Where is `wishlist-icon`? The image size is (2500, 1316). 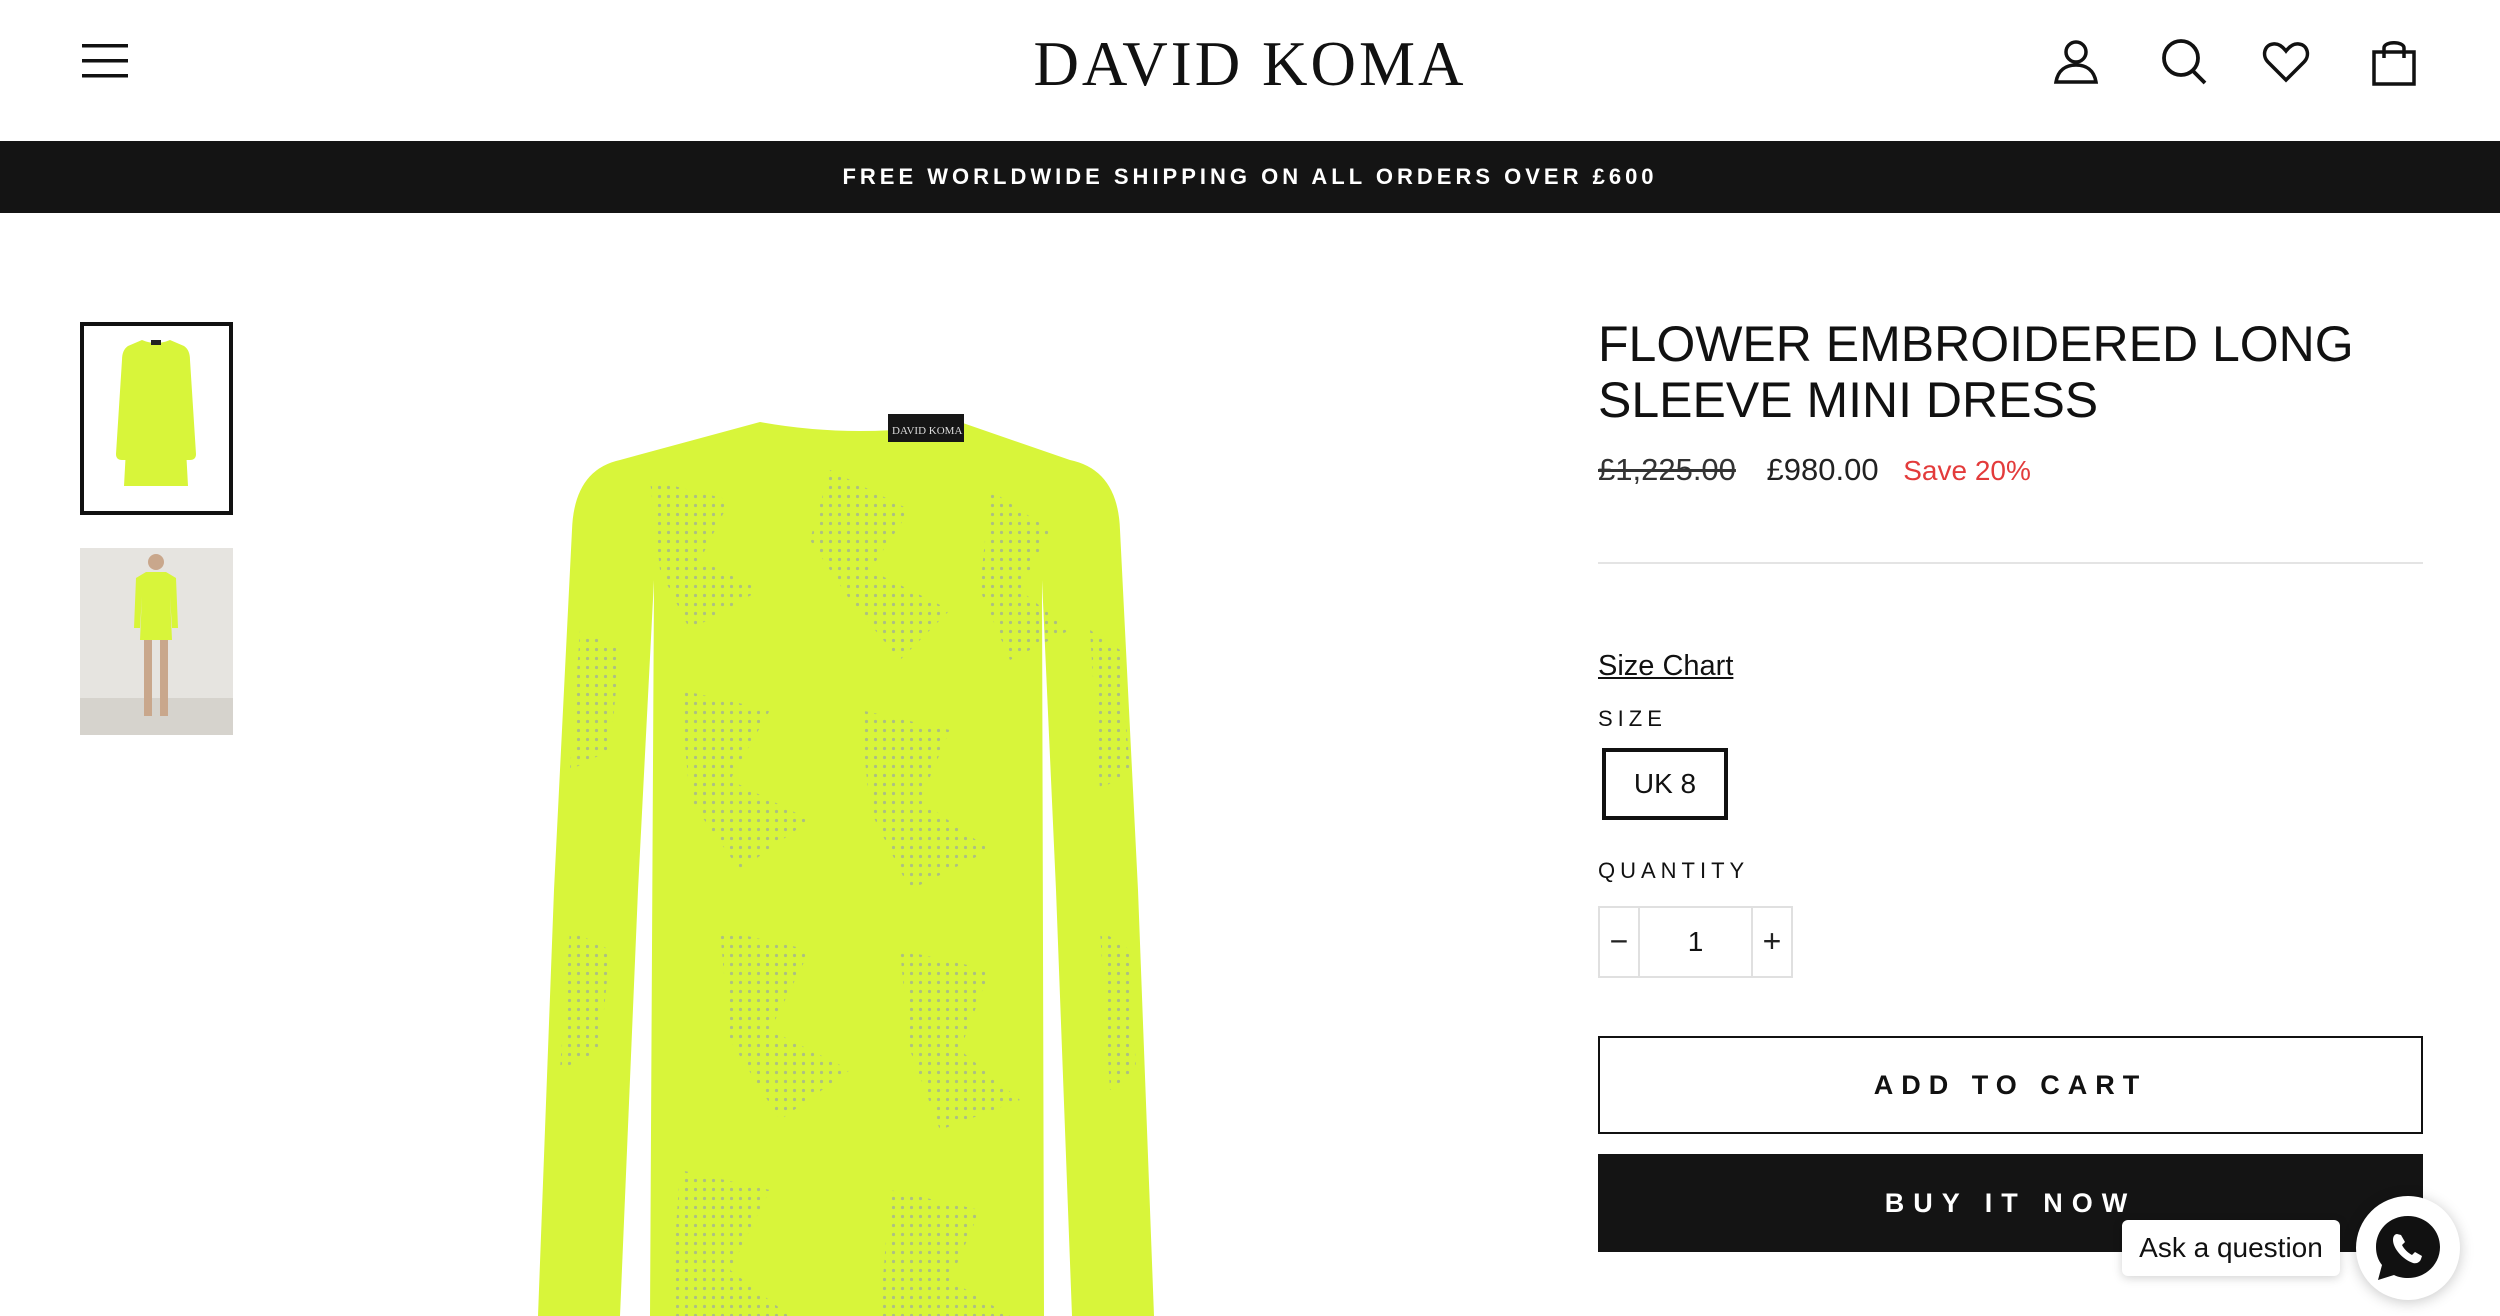 wishlist-icon is located at coordinates (2286, 62).